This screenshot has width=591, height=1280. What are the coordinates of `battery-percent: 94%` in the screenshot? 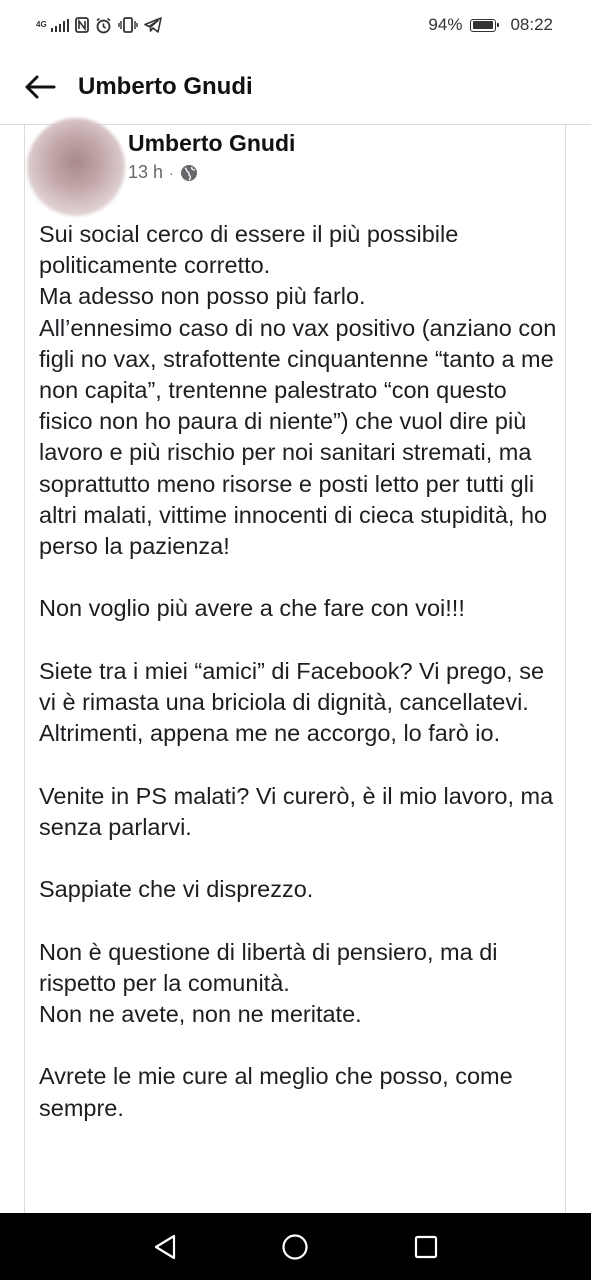 It's located at (445, 24).